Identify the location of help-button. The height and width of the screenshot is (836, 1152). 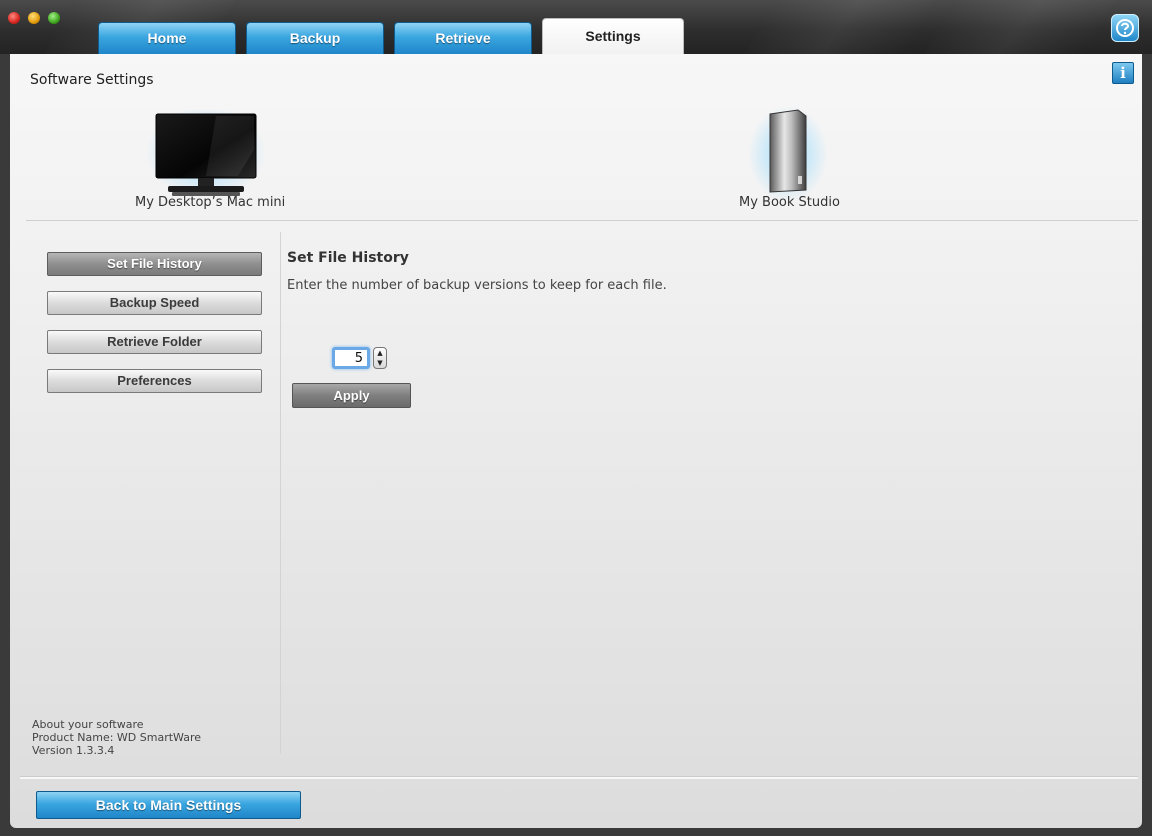
(1125, 28).